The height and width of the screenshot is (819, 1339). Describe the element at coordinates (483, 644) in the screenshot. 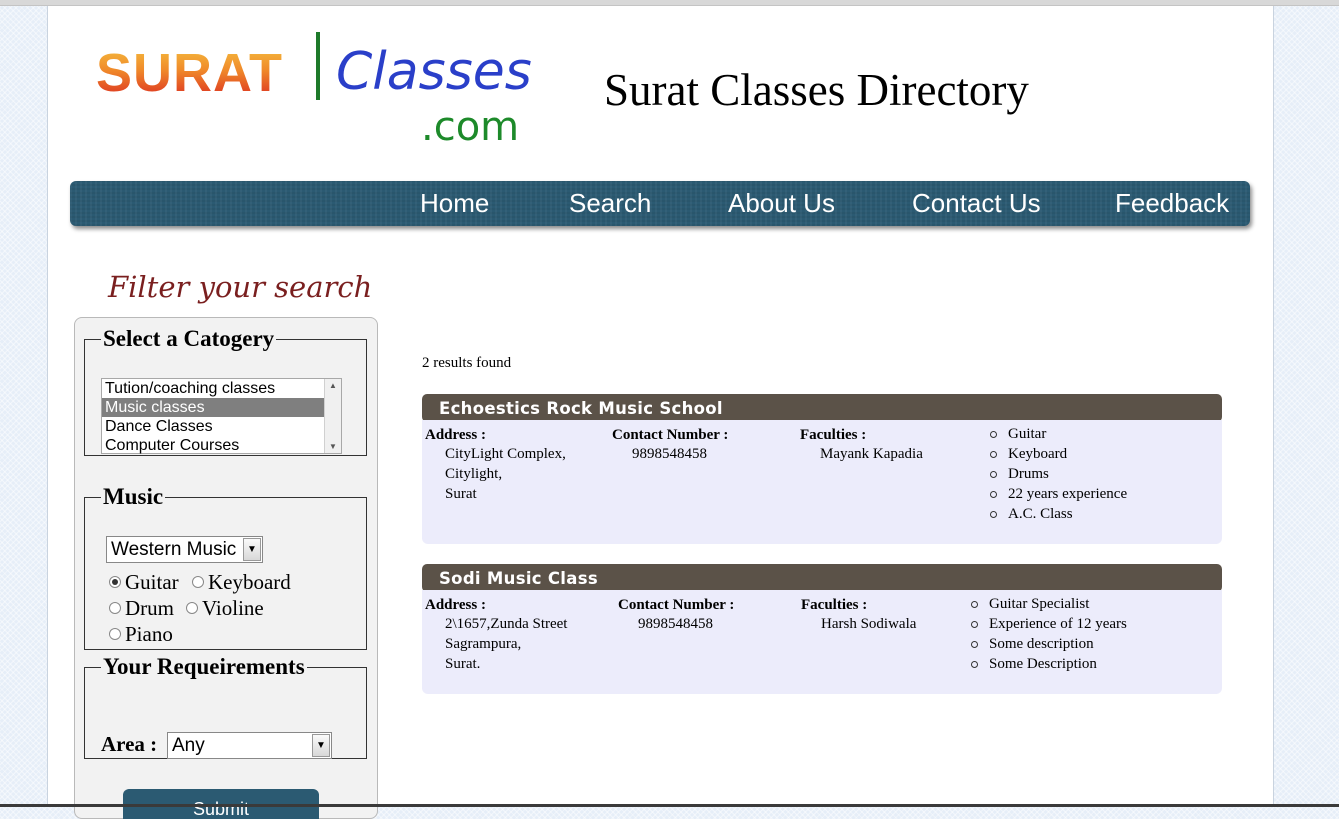

I see `address-line: Sagrampura,` at that location.